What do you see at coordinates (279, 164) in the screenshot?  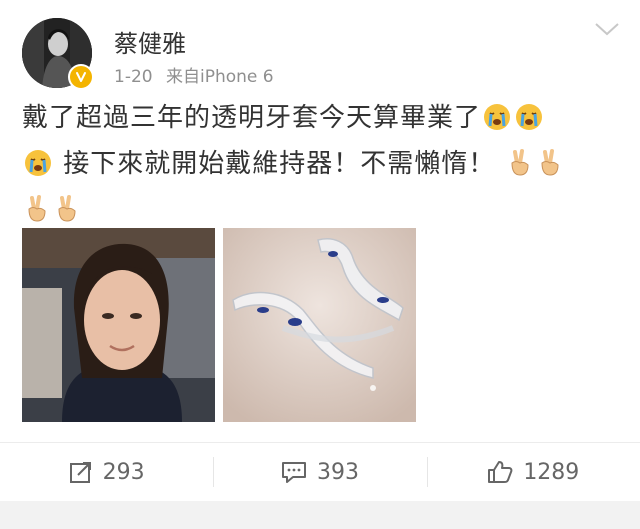 I see `post-text-segment-2: 接下來就開始戴維持器！不需懶惰！` at bounding box center [279, 164].